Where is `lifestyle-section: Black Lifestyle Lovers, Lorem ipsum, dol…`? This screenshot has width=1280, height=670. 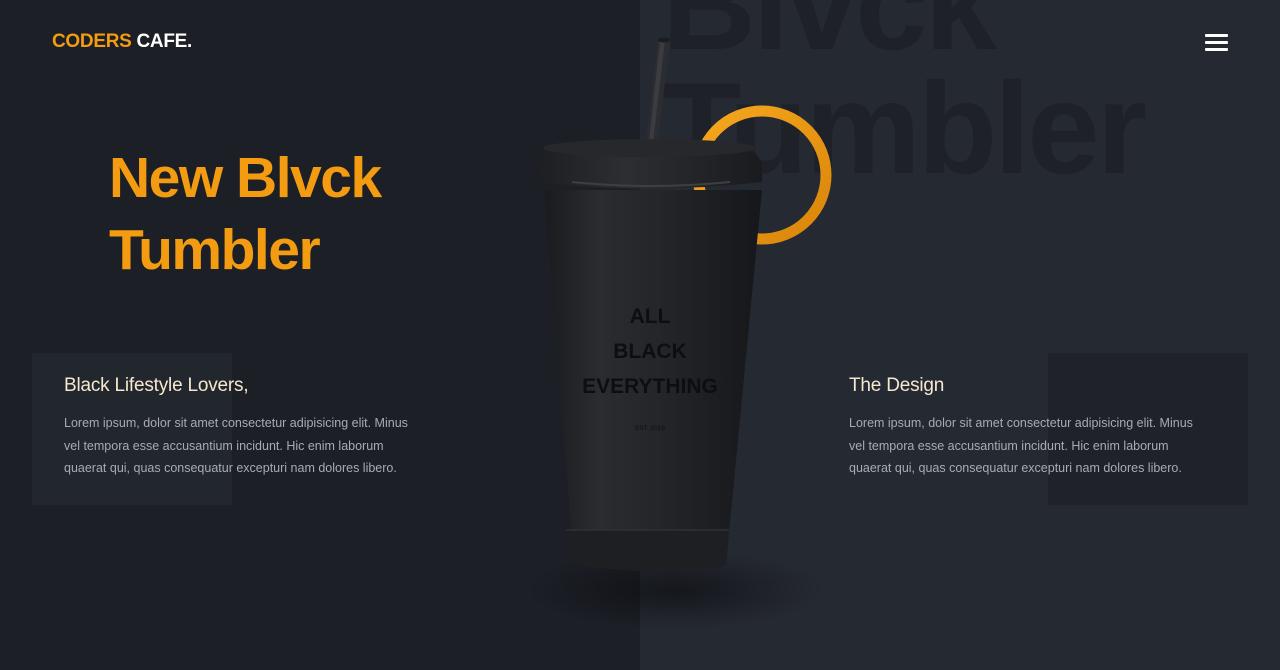
lifestyle-section: Black Lifestyle Lovers, Lorem ipsum, dol… is located at coordinates (244, 427).